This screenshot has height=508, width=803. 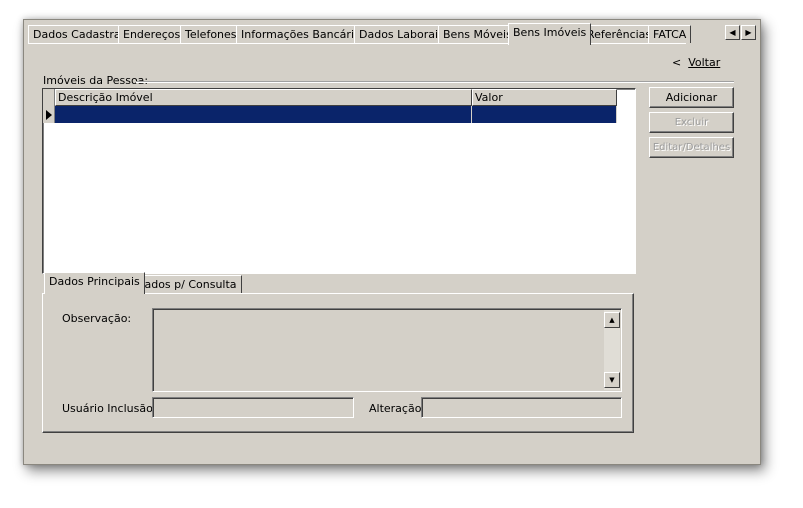 I want to click on change-field, so click(x=521, y=407).